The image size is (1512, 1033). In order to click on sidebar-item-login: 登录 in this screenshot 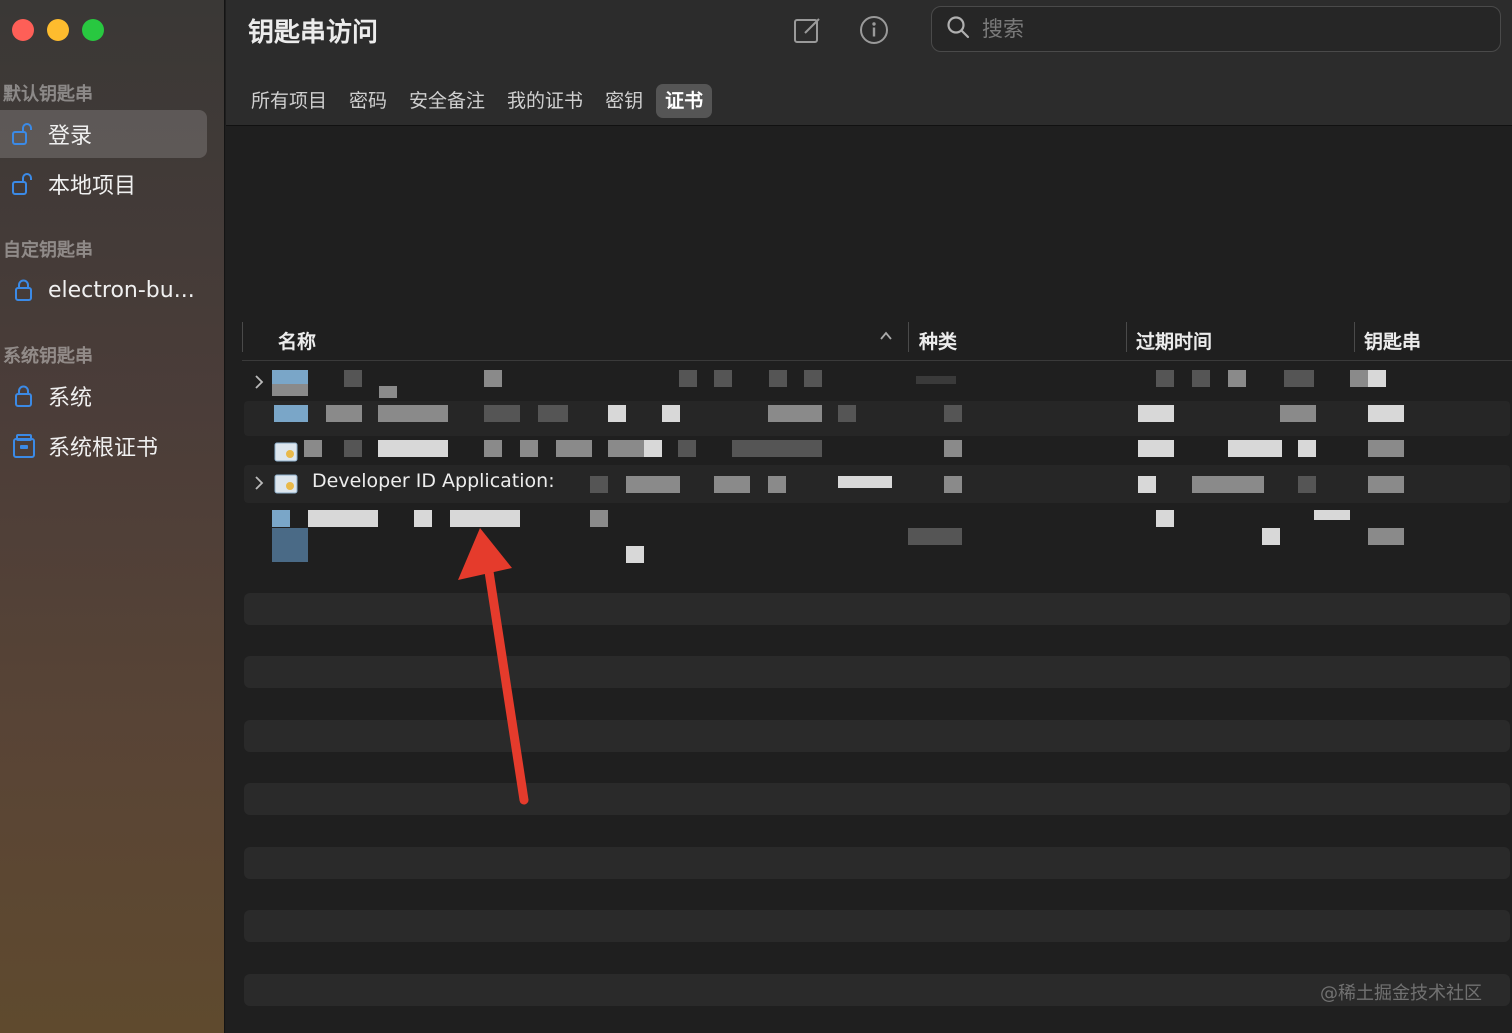, I will do `click(103, 134)`.